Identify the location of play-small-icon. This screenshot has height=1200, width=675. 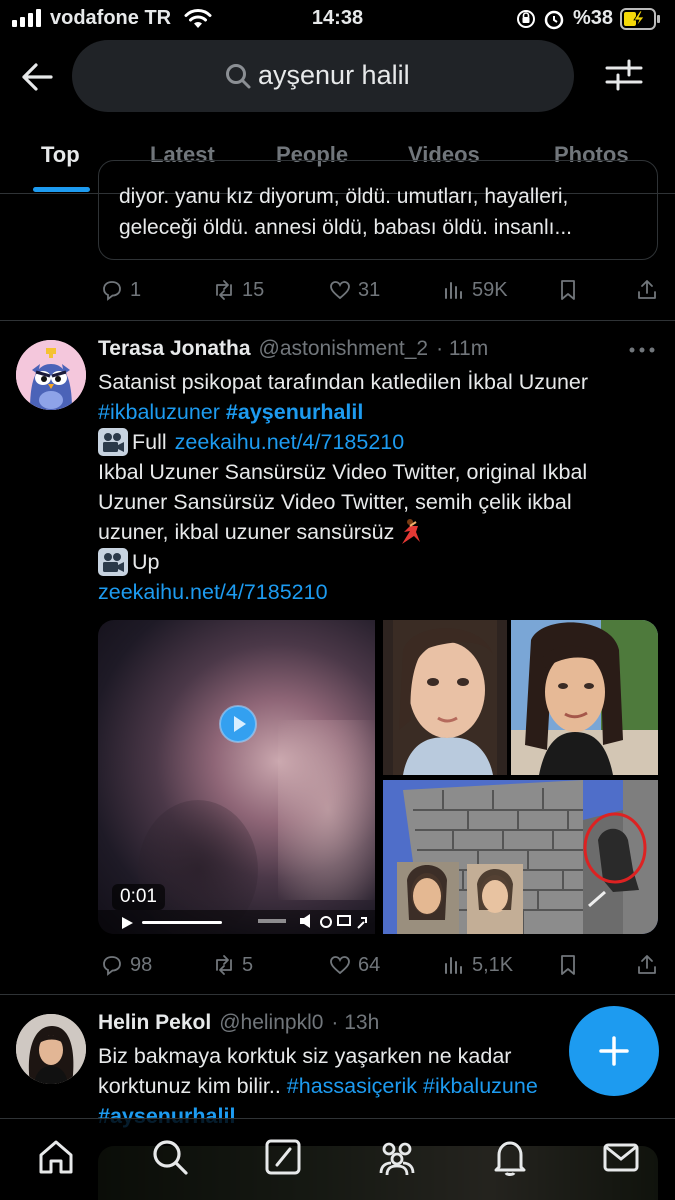
(127, 923).